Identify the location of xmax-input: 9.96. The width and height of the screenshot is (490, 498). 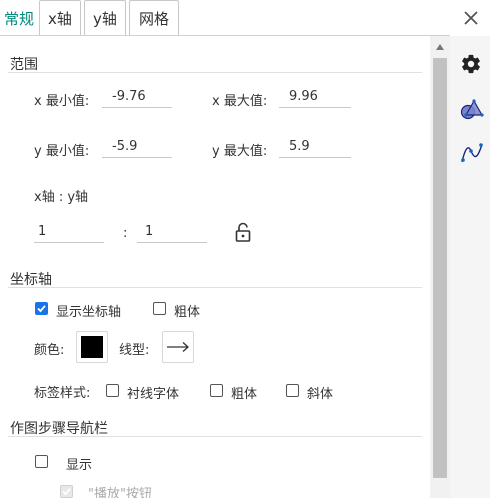
(315, 97).